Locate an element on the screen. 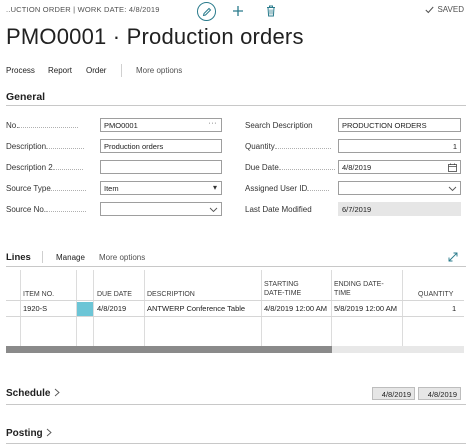 The image size is (474, 448). col-item-no: ITEM NO. is located at coordinates (38, 294).